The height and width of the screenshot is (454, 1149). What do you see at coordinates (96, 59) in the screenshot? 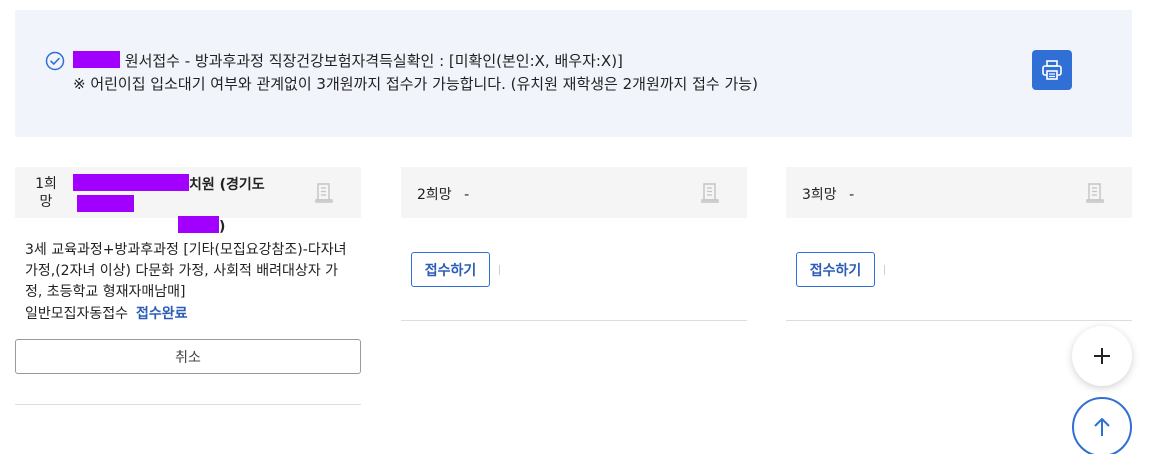
I see `redacted-name` at bounding box center [96, 59].